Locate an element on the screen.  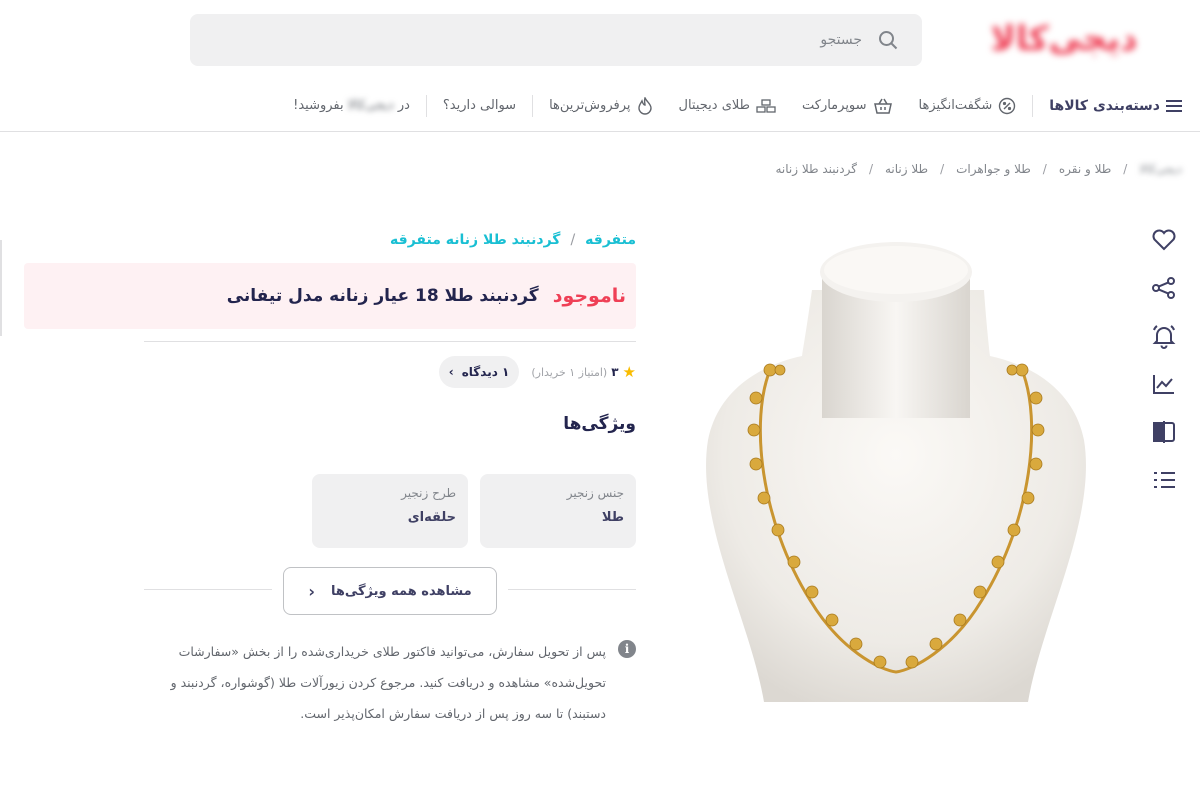
compare-icon is located at coordinates (1164, 432).